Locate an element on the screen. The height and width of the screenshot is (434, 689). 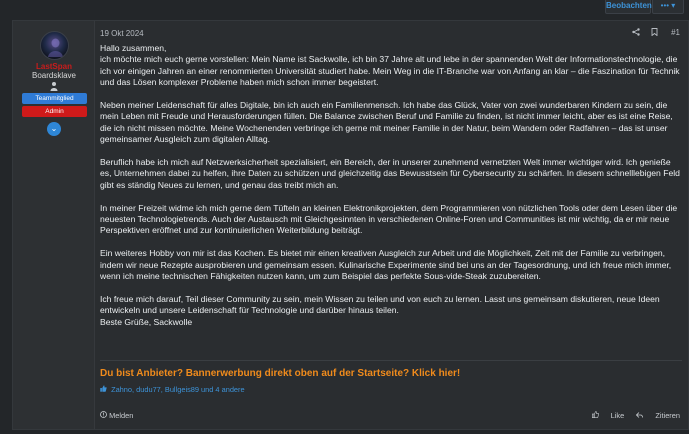
admin-banner: Admin is located at coordinates (54, 111).